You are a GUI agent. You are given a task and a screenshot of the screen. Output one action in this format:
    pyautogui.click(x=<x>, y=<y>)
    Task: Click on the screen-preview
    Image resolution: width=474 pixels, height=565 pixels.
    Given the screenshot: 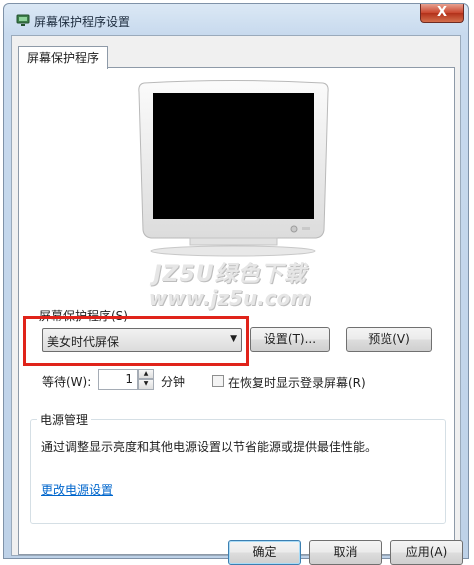 What is the action you would take?
    pyautogui.click(x=233, y=156)
    